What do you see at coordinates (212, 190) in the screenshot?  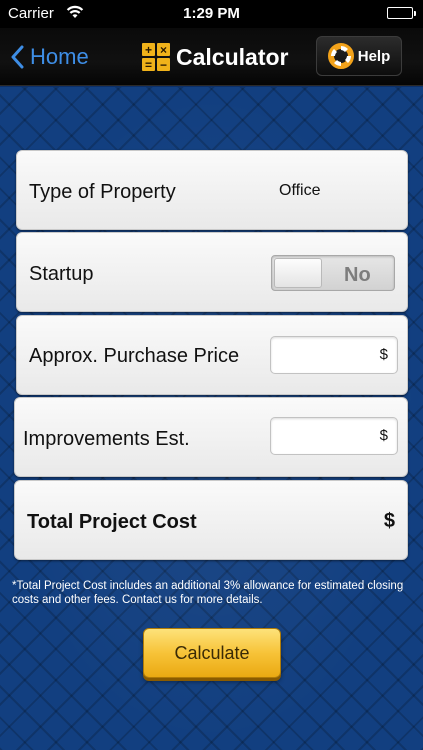 I see `property-type-row: Type of Property Office` at bounding box center [212, 190].